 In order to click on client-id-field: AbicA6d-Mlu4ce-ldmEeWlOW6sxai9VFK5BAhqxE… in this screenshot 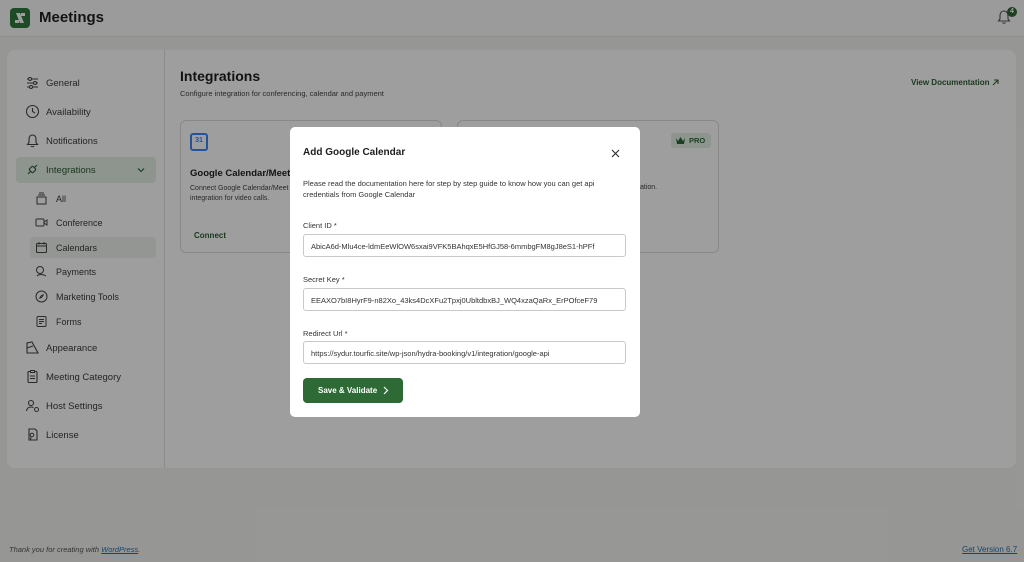, I will do `click(464, 245)`.